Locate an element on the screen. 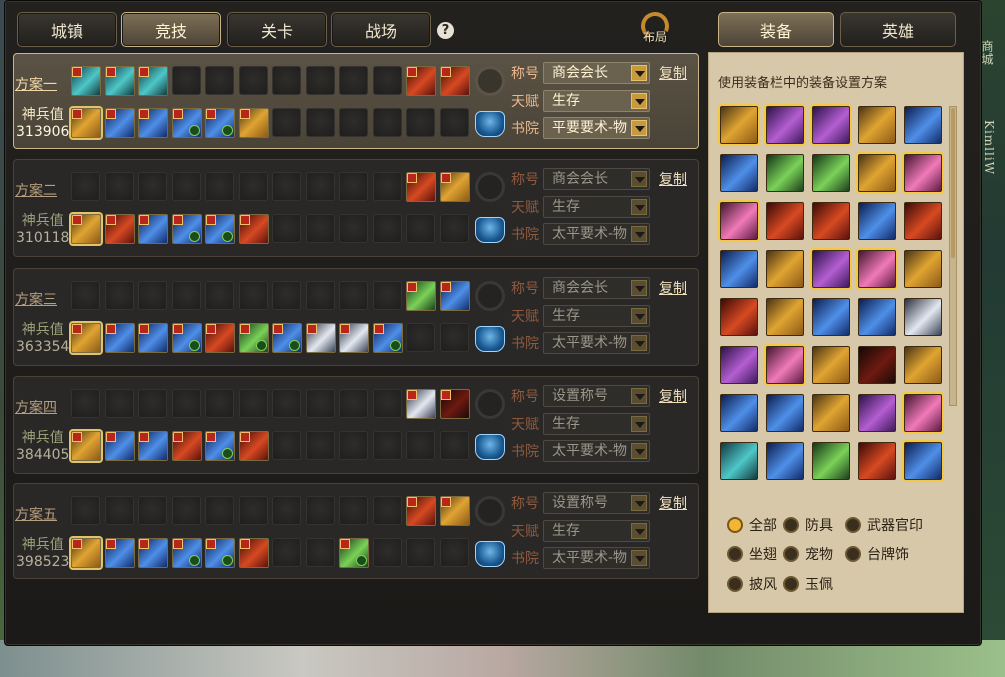 The height and width of the screenshot is (677, 1005). scheme-name: 方案二 is located at coordinates (36, 190).